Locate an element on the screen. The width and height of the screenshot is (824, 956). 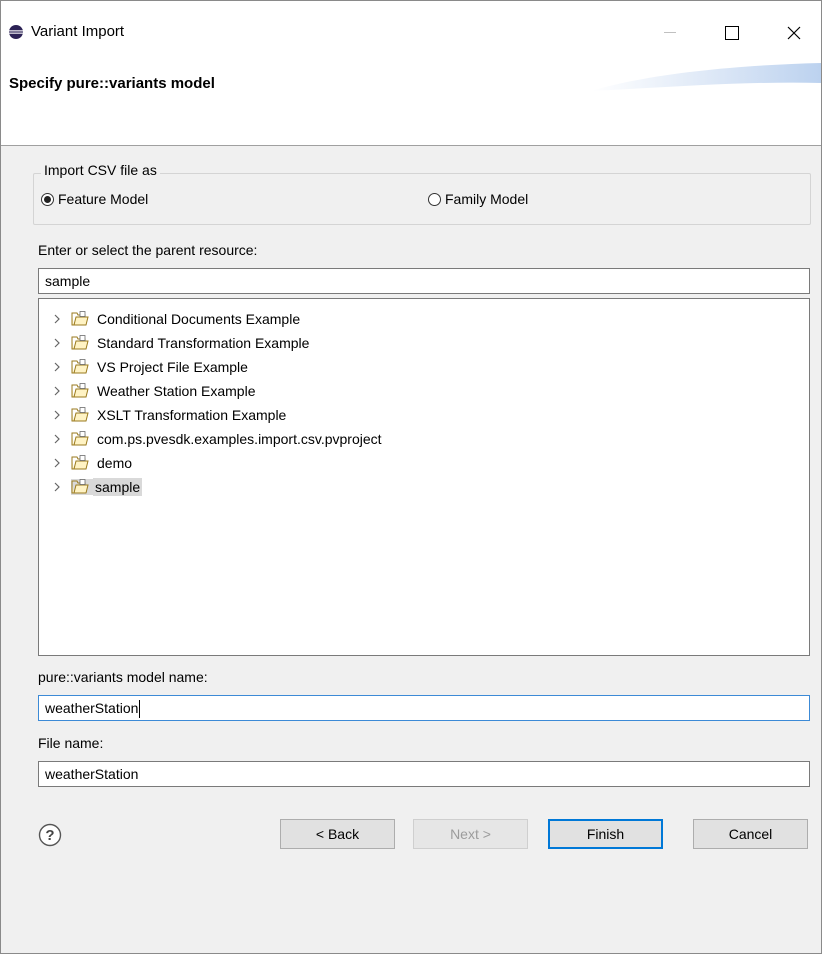
close-icon is located at coordinates (794, 33).